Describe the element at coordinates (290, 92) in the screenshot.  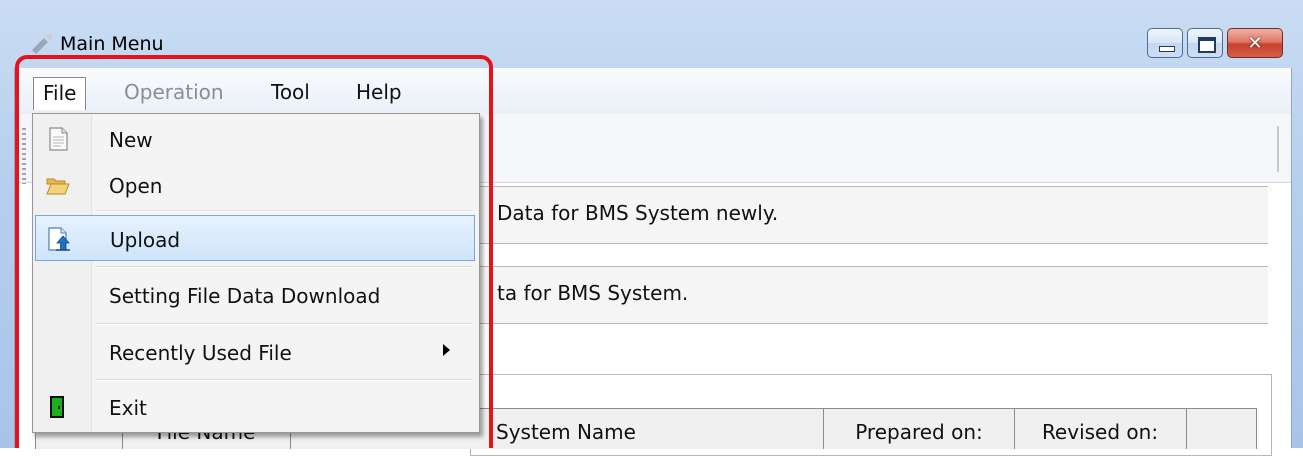
I see `menu-tool: Tool` at that location.